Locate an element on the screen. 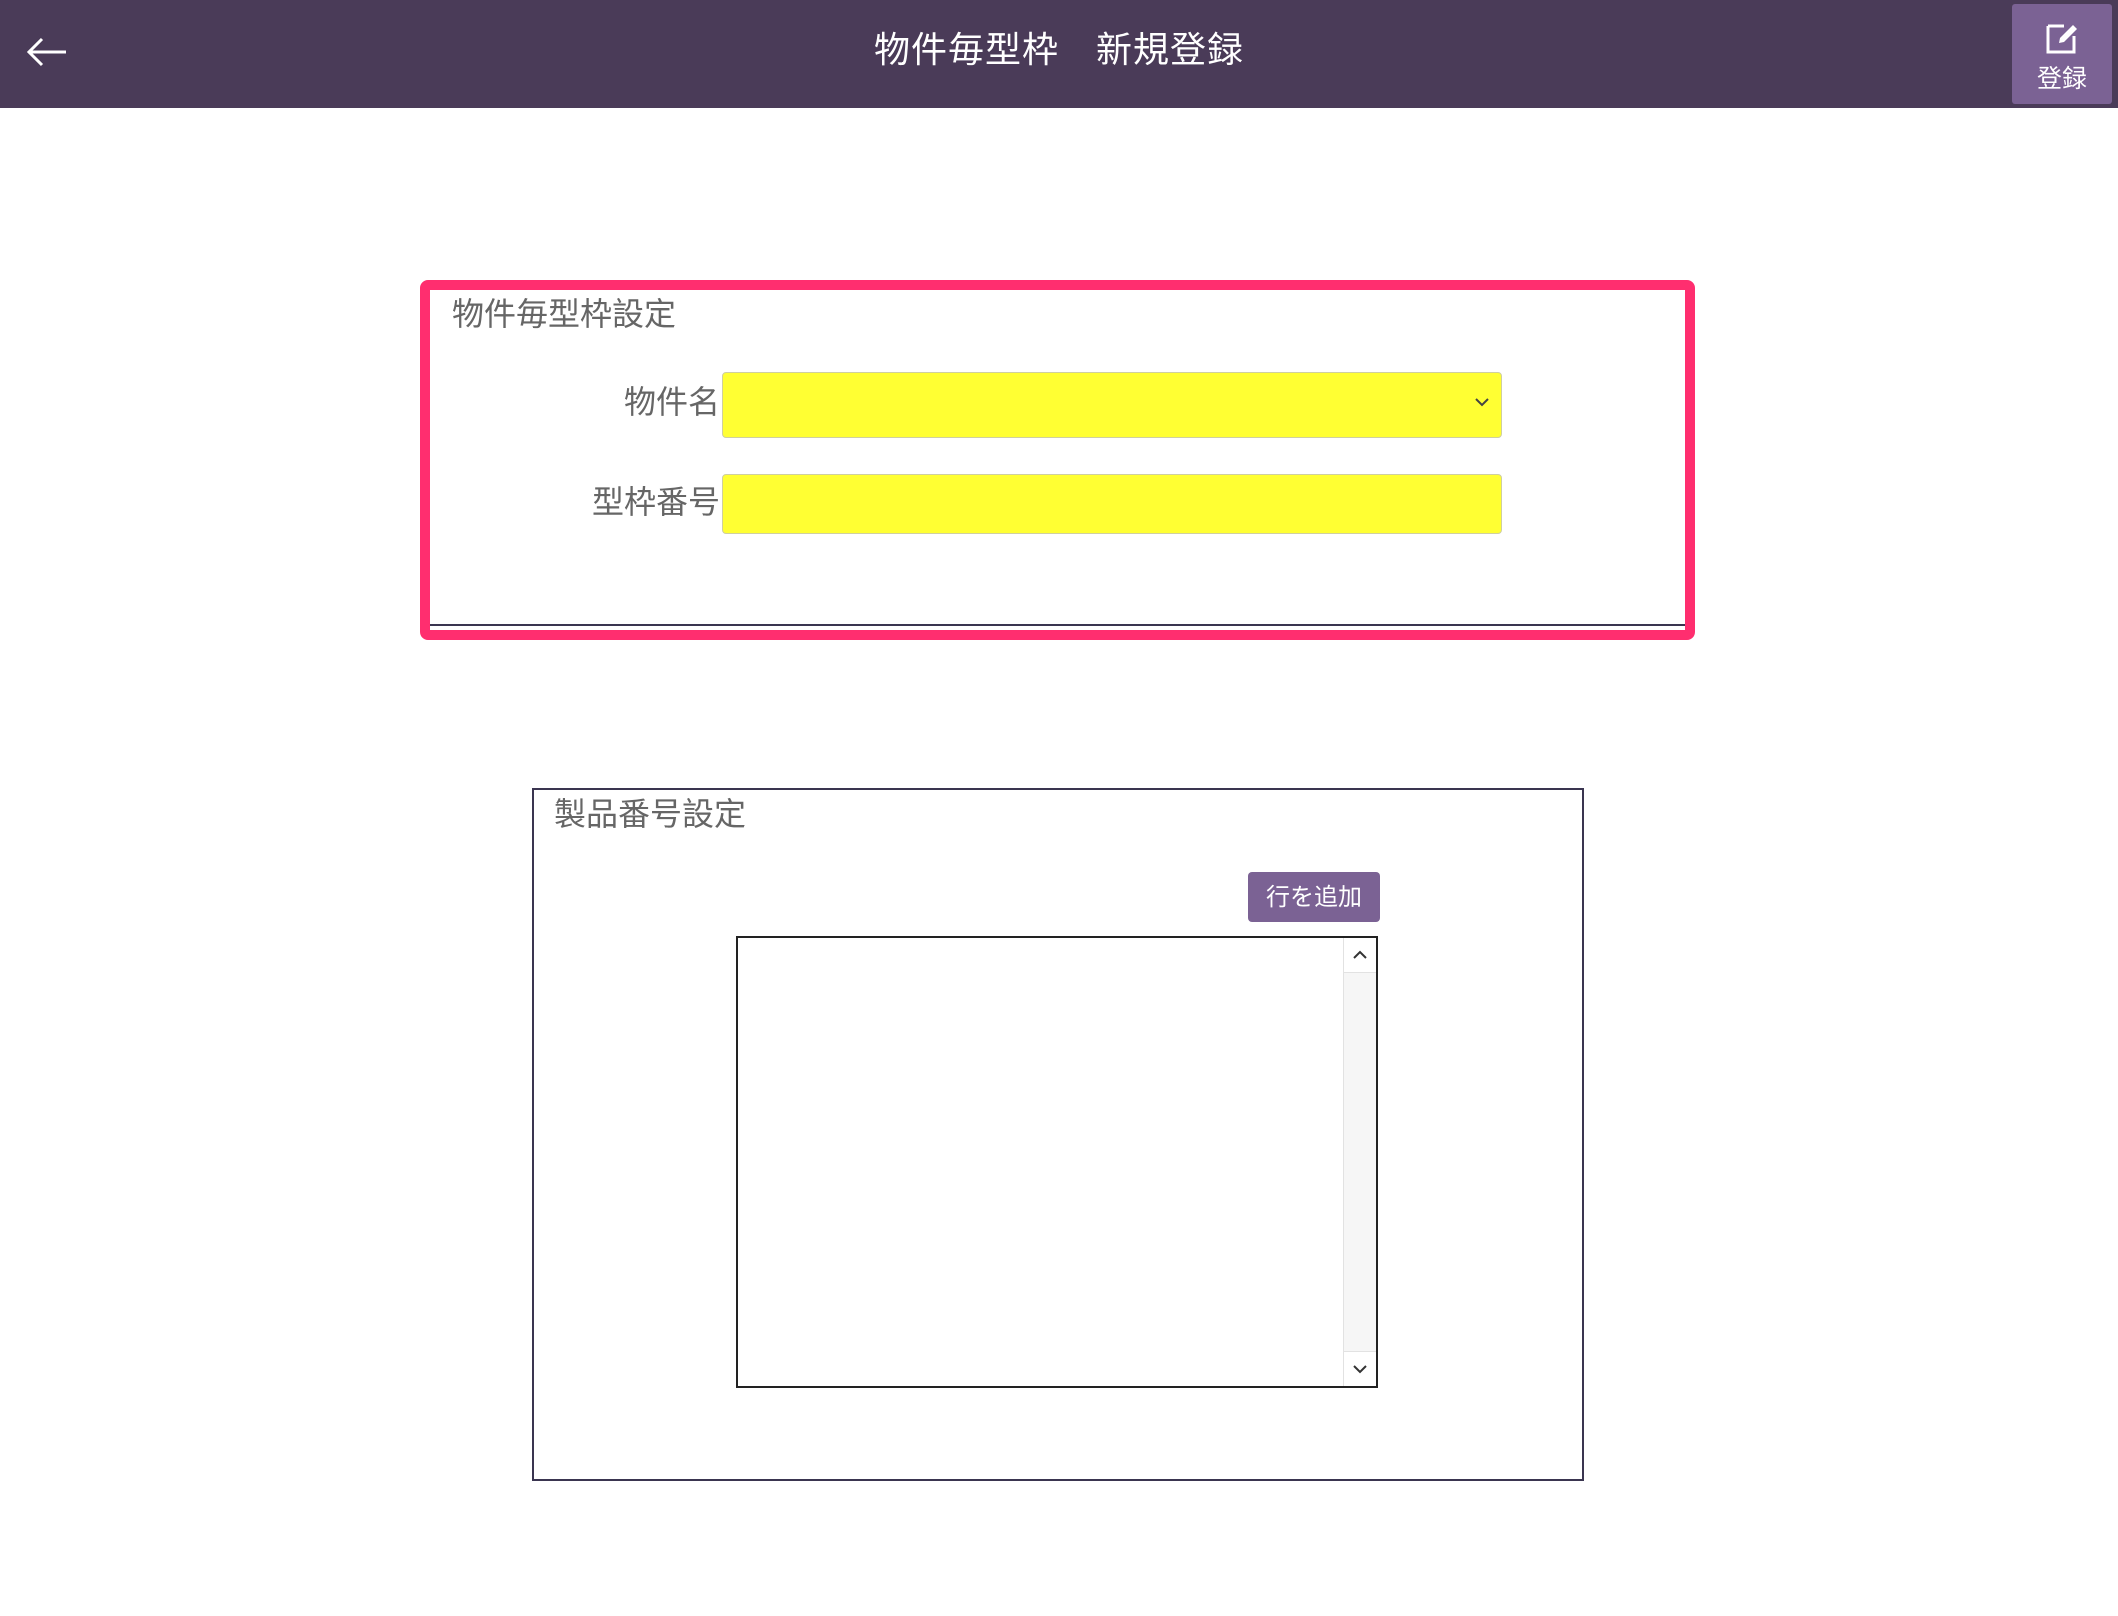 This screenshot has width=2118, height=1616. mold-number-input is located at coordinates (1112, 504).